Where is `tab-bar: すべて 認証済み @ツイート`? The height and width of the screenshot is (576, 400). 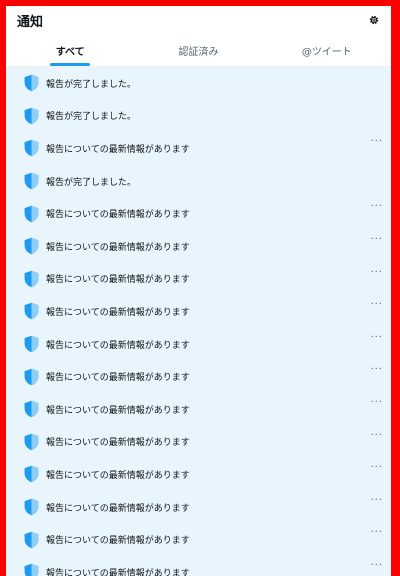 tab-bar: すべて 認証済み @ツイート is located at coordinates (198, 50).